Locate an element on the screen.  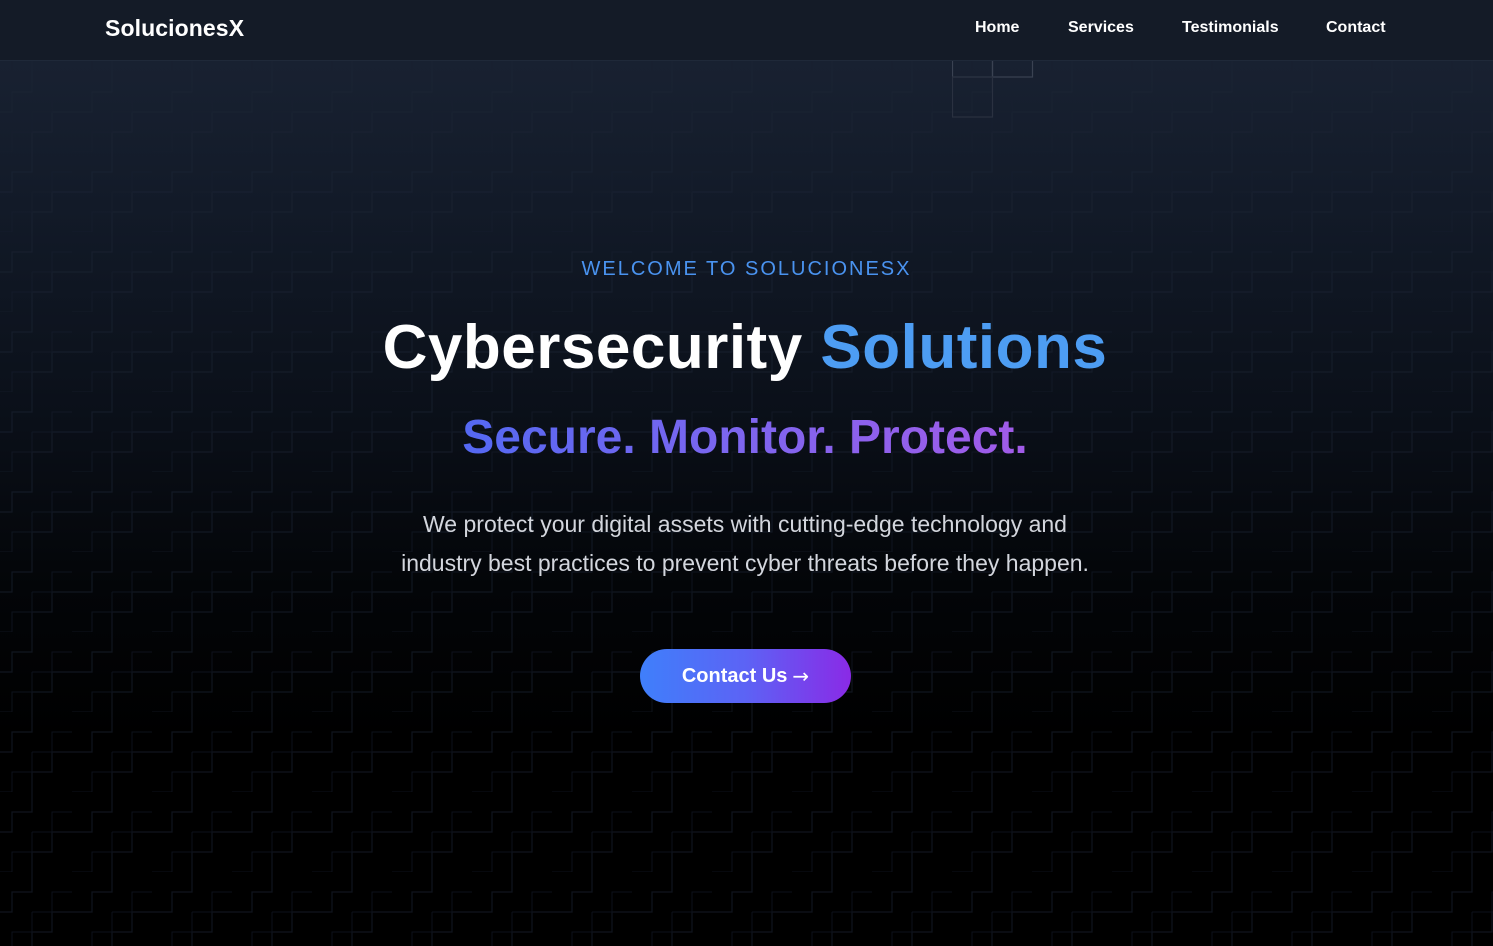
contact-us-button: Contact Us → is located at coordinates (745, 676).